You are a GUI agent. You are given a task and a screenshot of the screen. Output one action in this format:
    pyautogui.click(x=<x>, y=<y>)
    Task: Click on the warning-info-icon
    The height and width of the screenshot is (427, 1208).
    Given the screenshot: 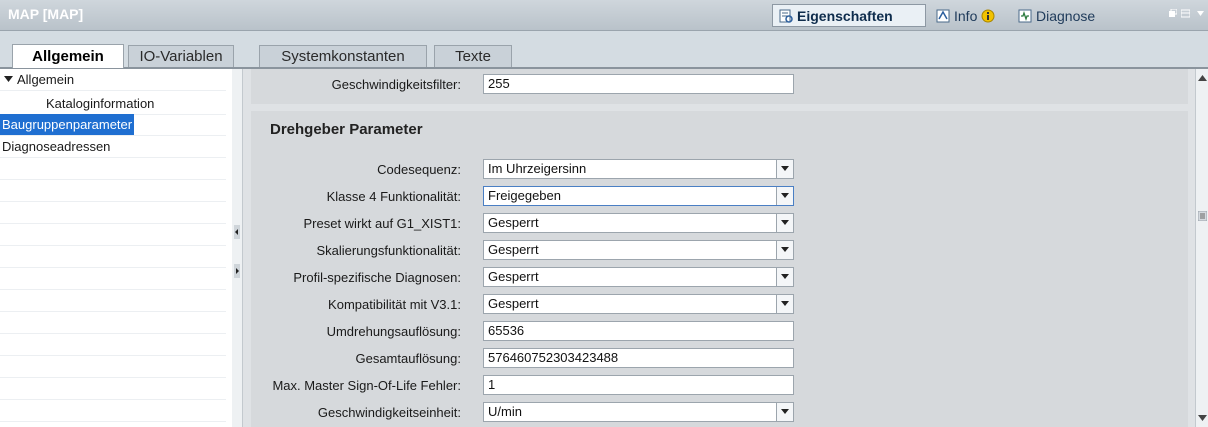 What is the action you would take?
    pyautogui.click(x=988, y=15)
    